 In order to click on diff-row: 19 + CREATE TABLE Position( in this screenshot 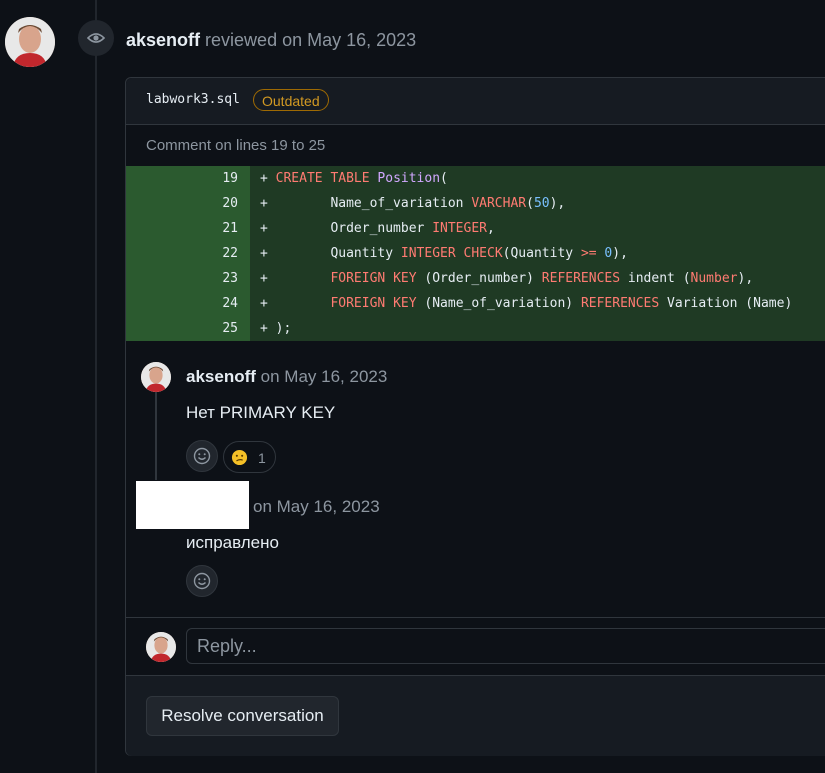, I will do `click(475, 178)`.